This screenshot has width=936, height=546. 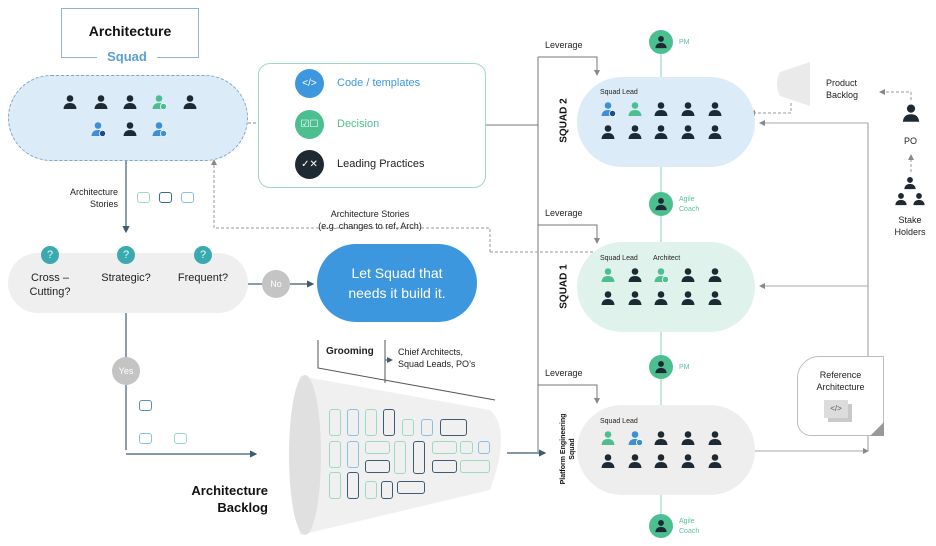 What do you see at coordinates (436, 358) in the screenshot?
I see `grooming-participants: Chief Architects, Squad Leads, PO’s` at bounding box center [436, 358].